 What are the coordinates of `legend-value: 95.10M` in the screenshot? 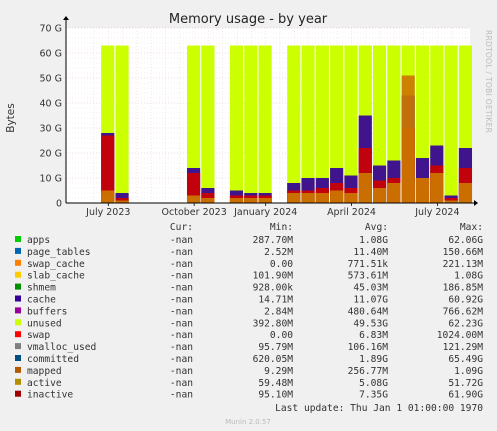 It's located at (275, 395).